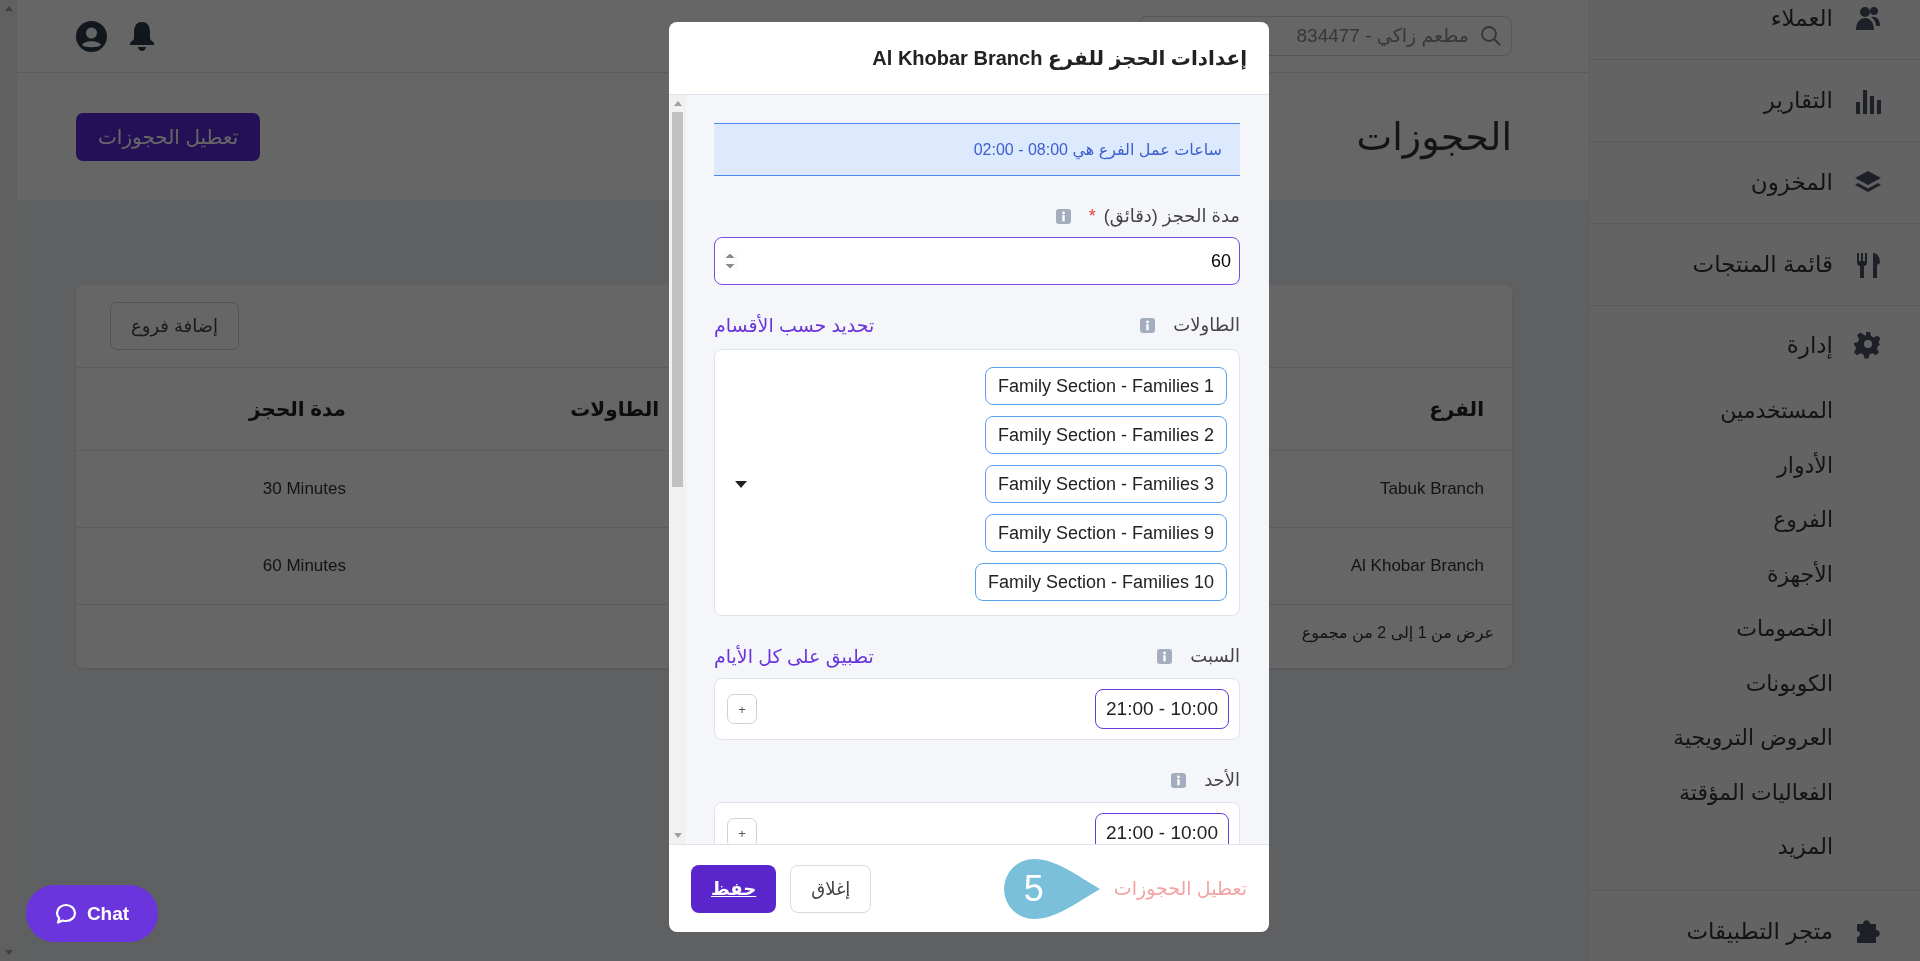 This screenshot has width=1920, height=961. What do you see at coordinates (1171, 216) in the screenshot?
I see `field-label: مدة الحجز (دقائق)` at bounding box center [1171, 216].